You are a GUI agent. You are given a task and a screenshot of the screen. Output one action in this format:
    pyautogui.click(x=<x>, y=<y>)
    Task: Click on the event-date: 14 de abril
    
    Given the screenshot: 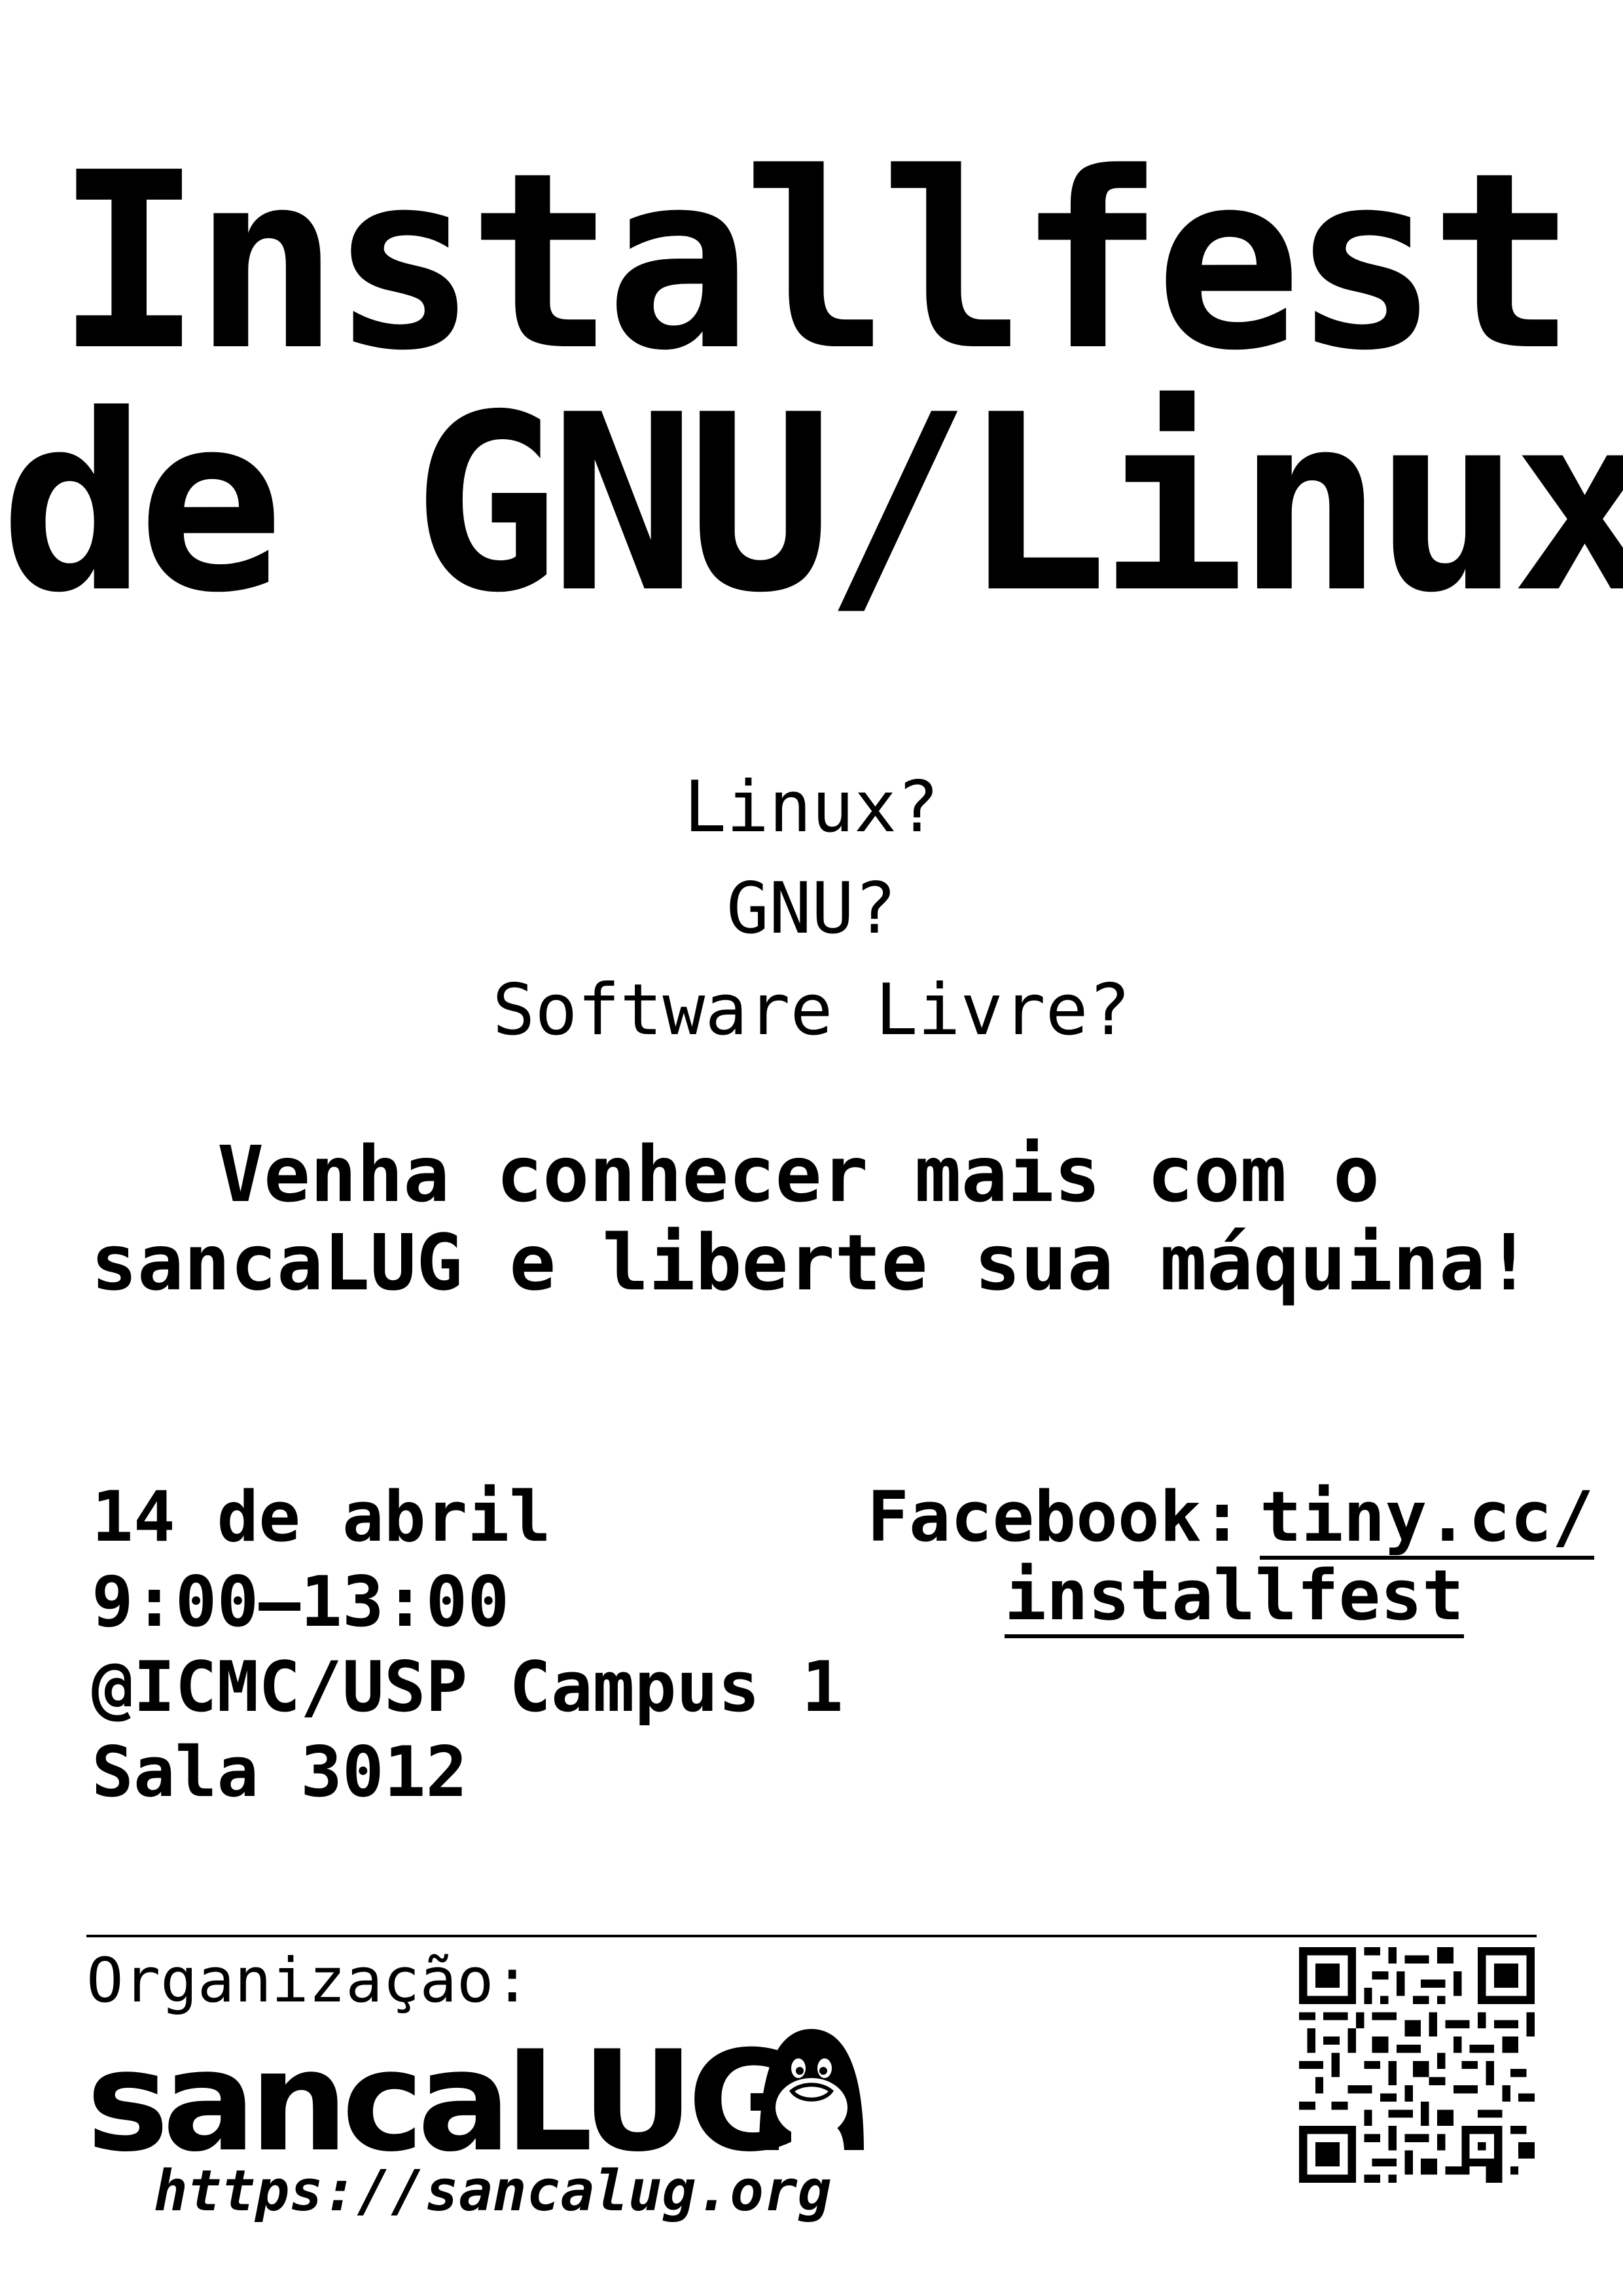 What is the action you would take?
    pyautogui.click(x=321, y=1517)
    